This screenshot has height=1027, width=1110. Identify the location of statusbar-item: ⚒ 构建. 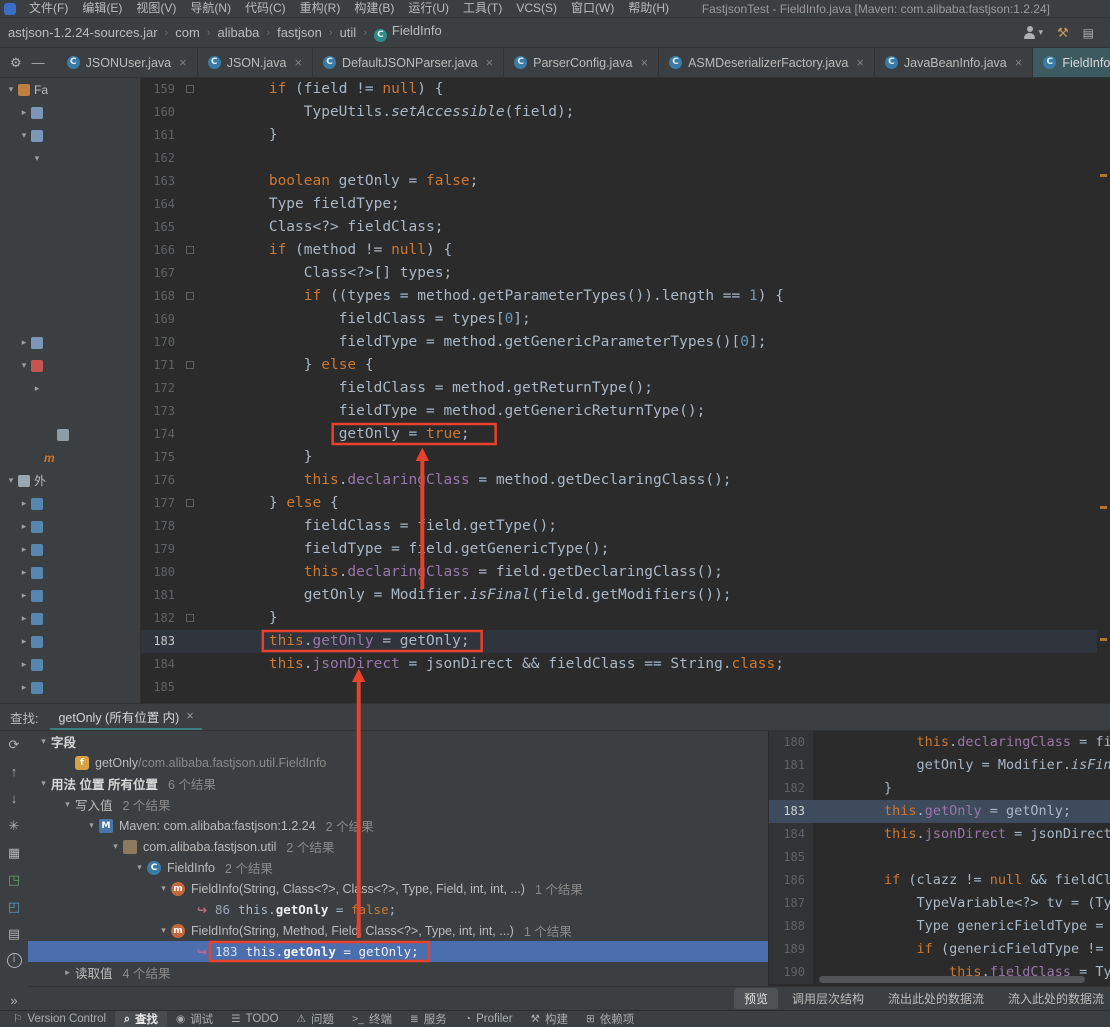
(549, 1019).